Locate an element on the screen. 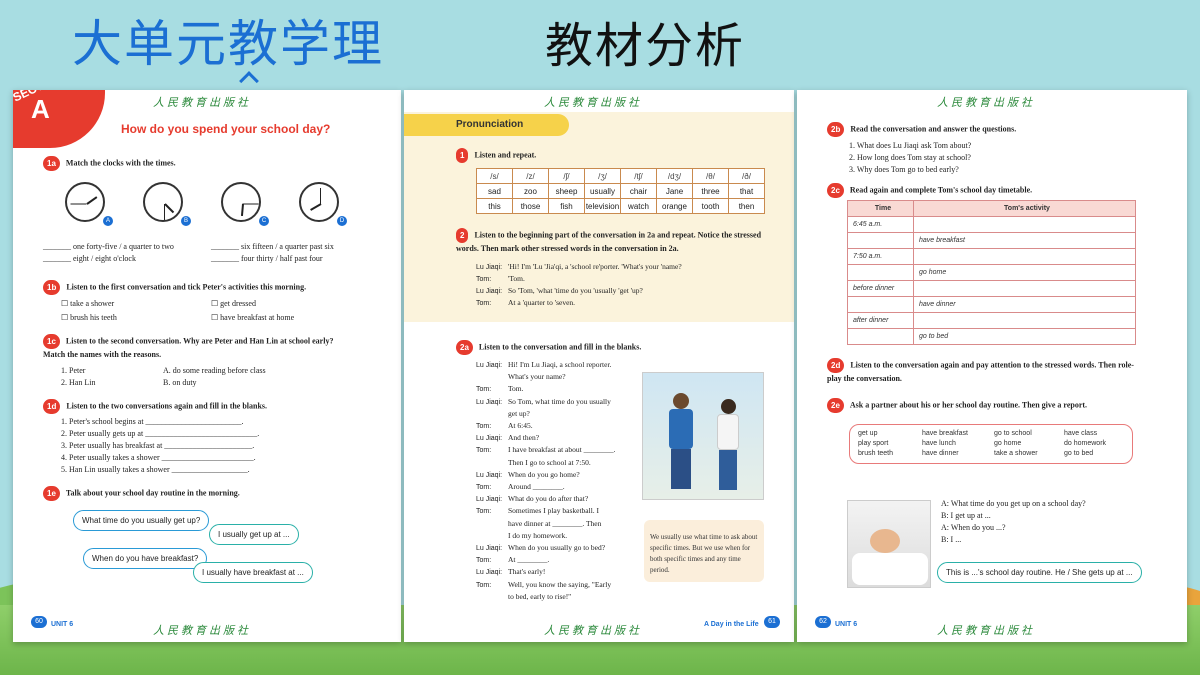 Image resolution: width=1200 pixels, height=675 pixels. table-row: after dinner is located at coordinates (991, 320).